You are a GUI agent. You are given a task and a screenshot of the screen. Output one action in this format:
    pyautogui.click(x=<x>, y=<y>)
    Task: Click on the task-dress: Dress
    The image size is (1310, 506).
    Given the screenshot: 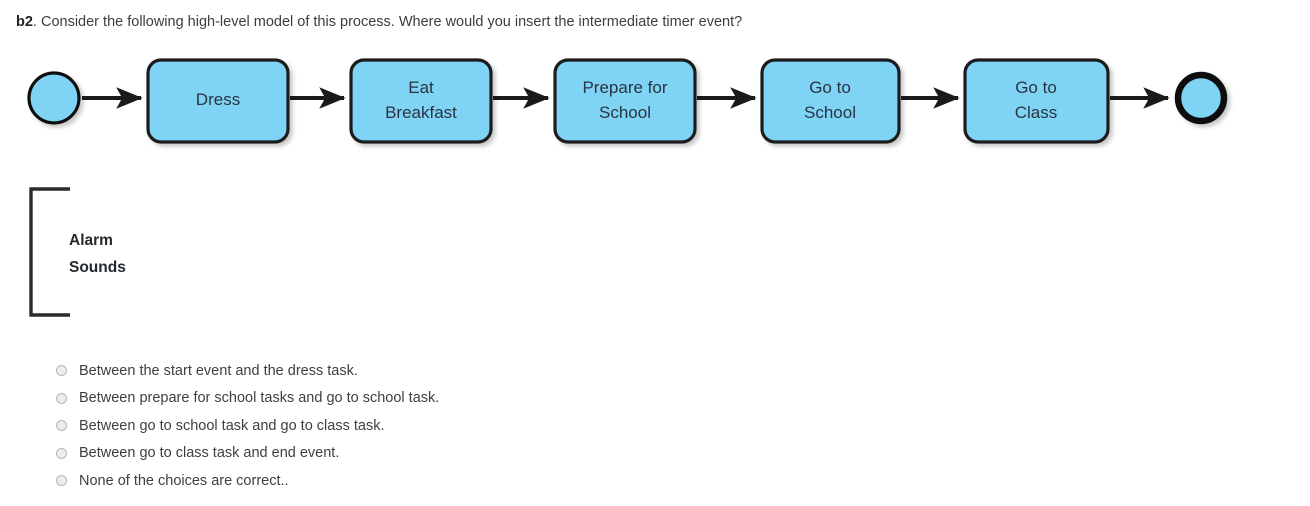 What is the action you would take?
    pyautogui.click(x=218, y=101)
    